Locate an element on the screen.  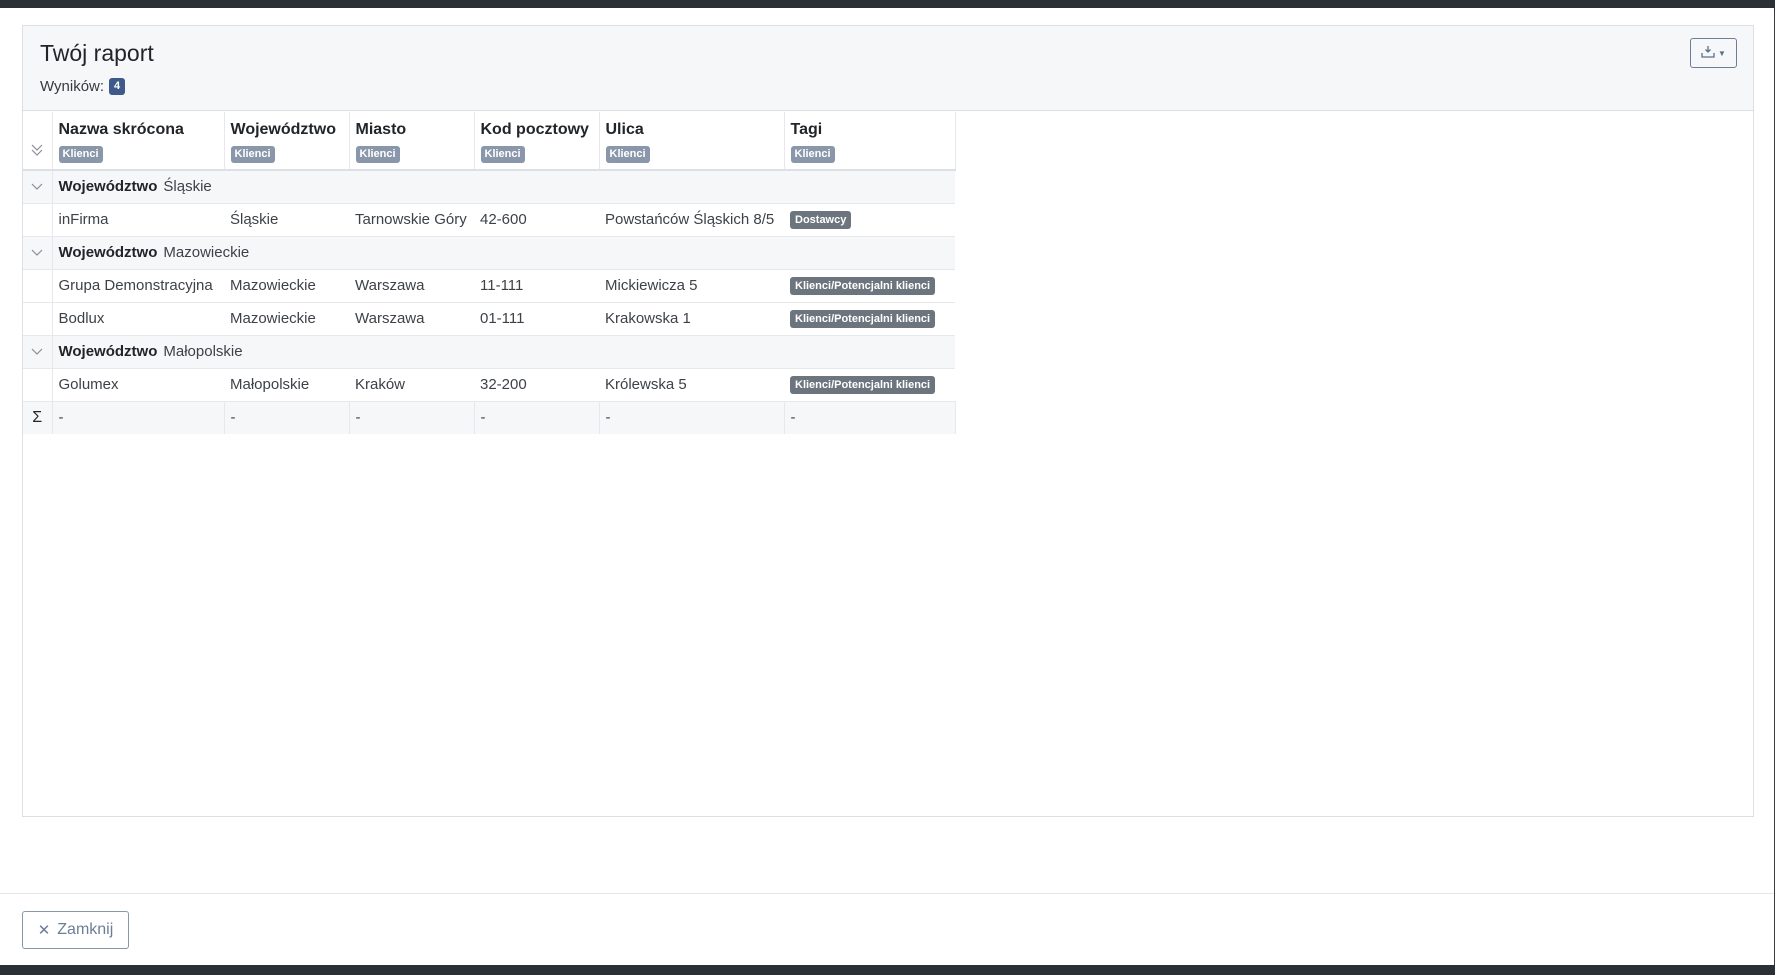
close-button: ✕ Zamknij is located at coordinates (75, 930).